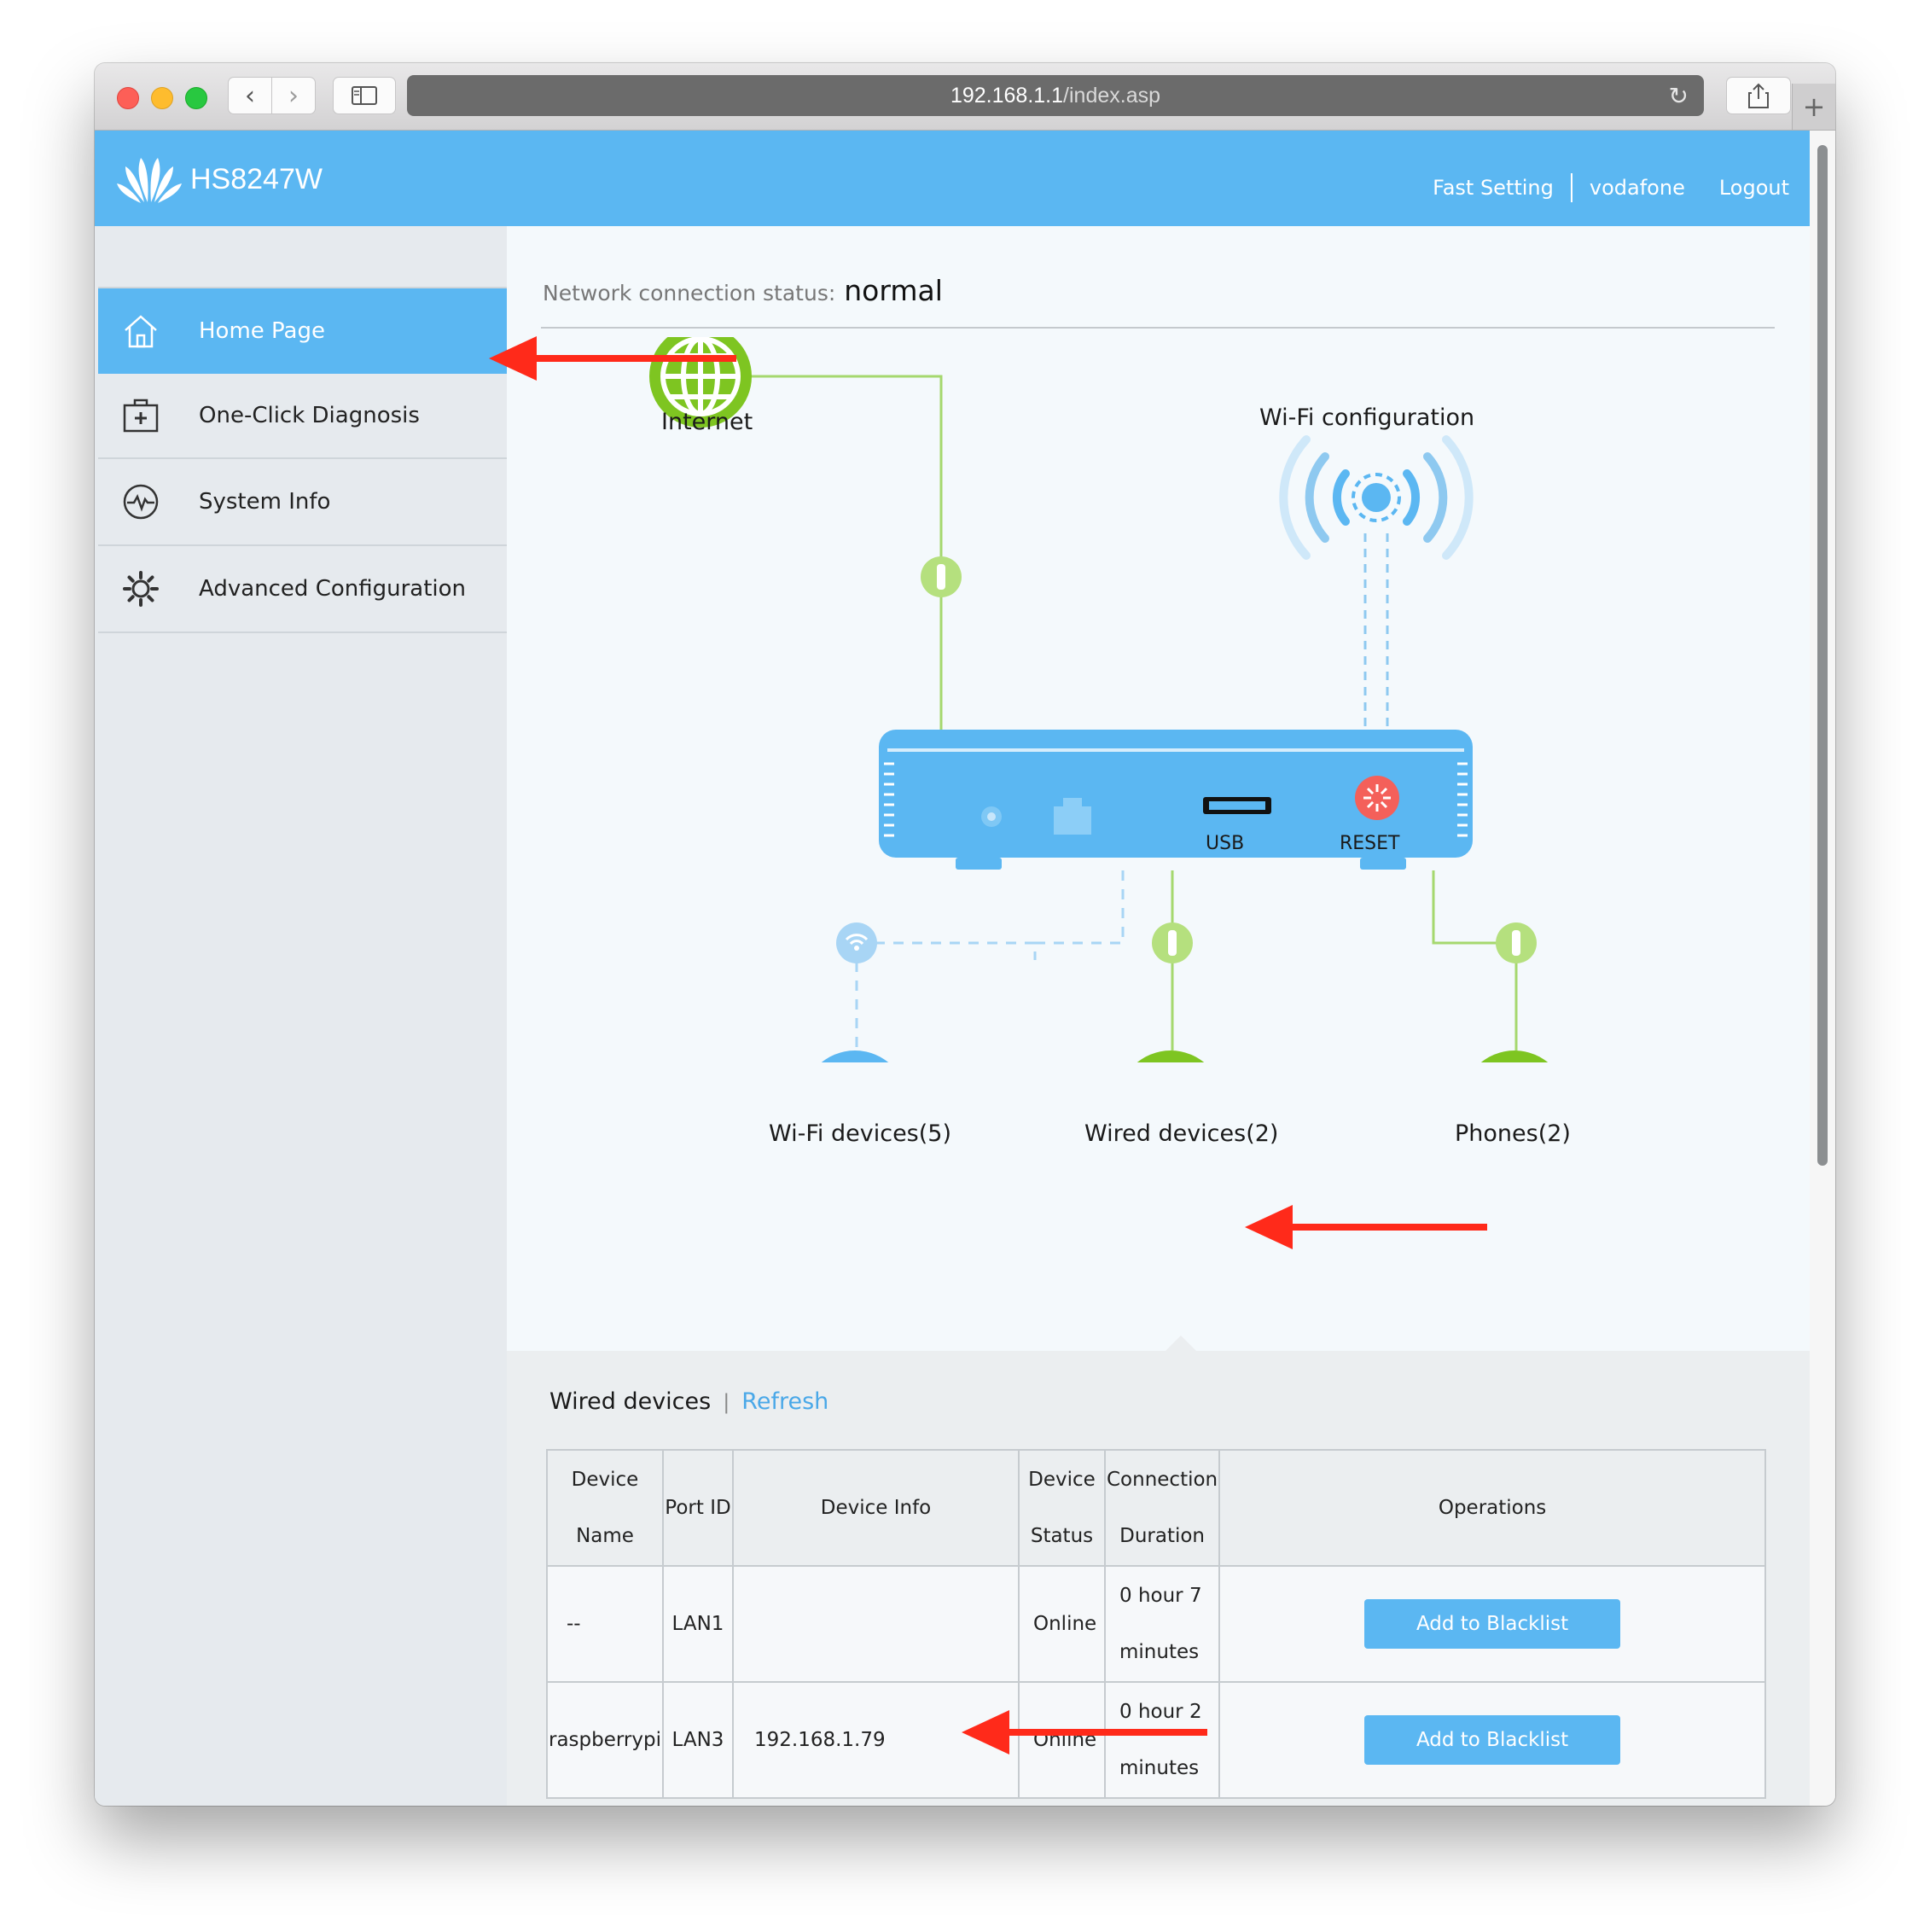  What do you see at coordinates (630, 1401) in the screenshot?
I see `panel-title: Wired devices` at bounding box center [630, 1401].